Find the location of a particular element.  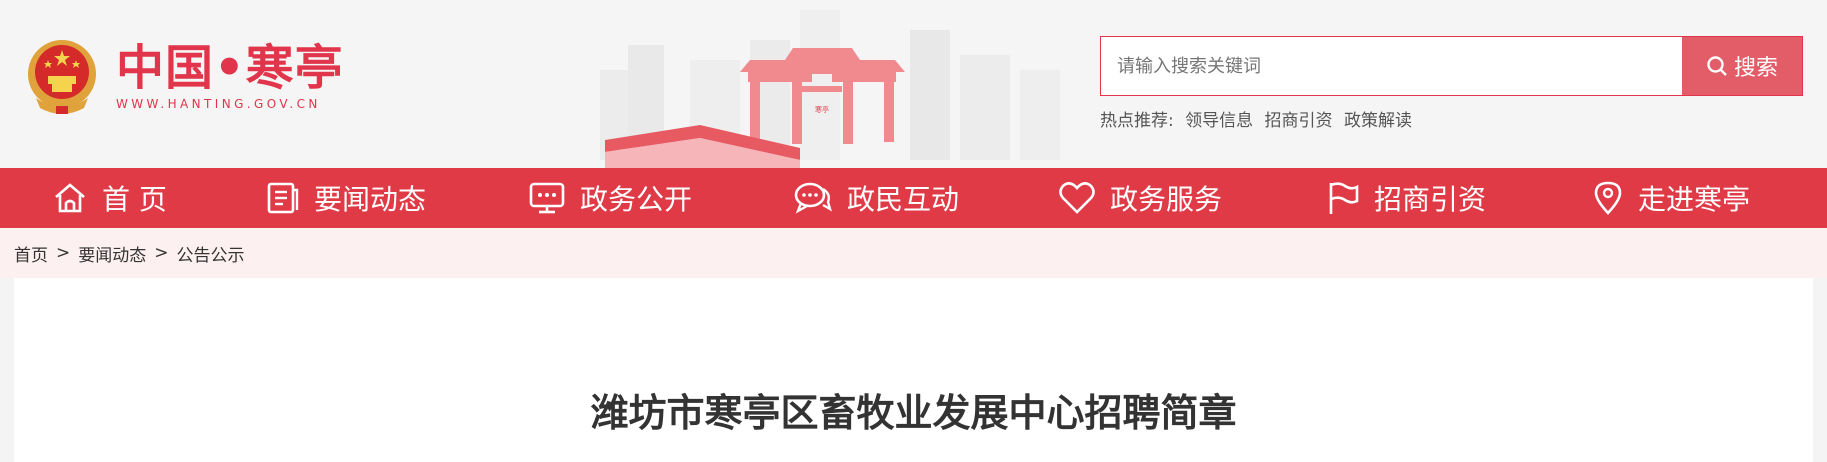

news-icon is located at coordinates (283, 198).